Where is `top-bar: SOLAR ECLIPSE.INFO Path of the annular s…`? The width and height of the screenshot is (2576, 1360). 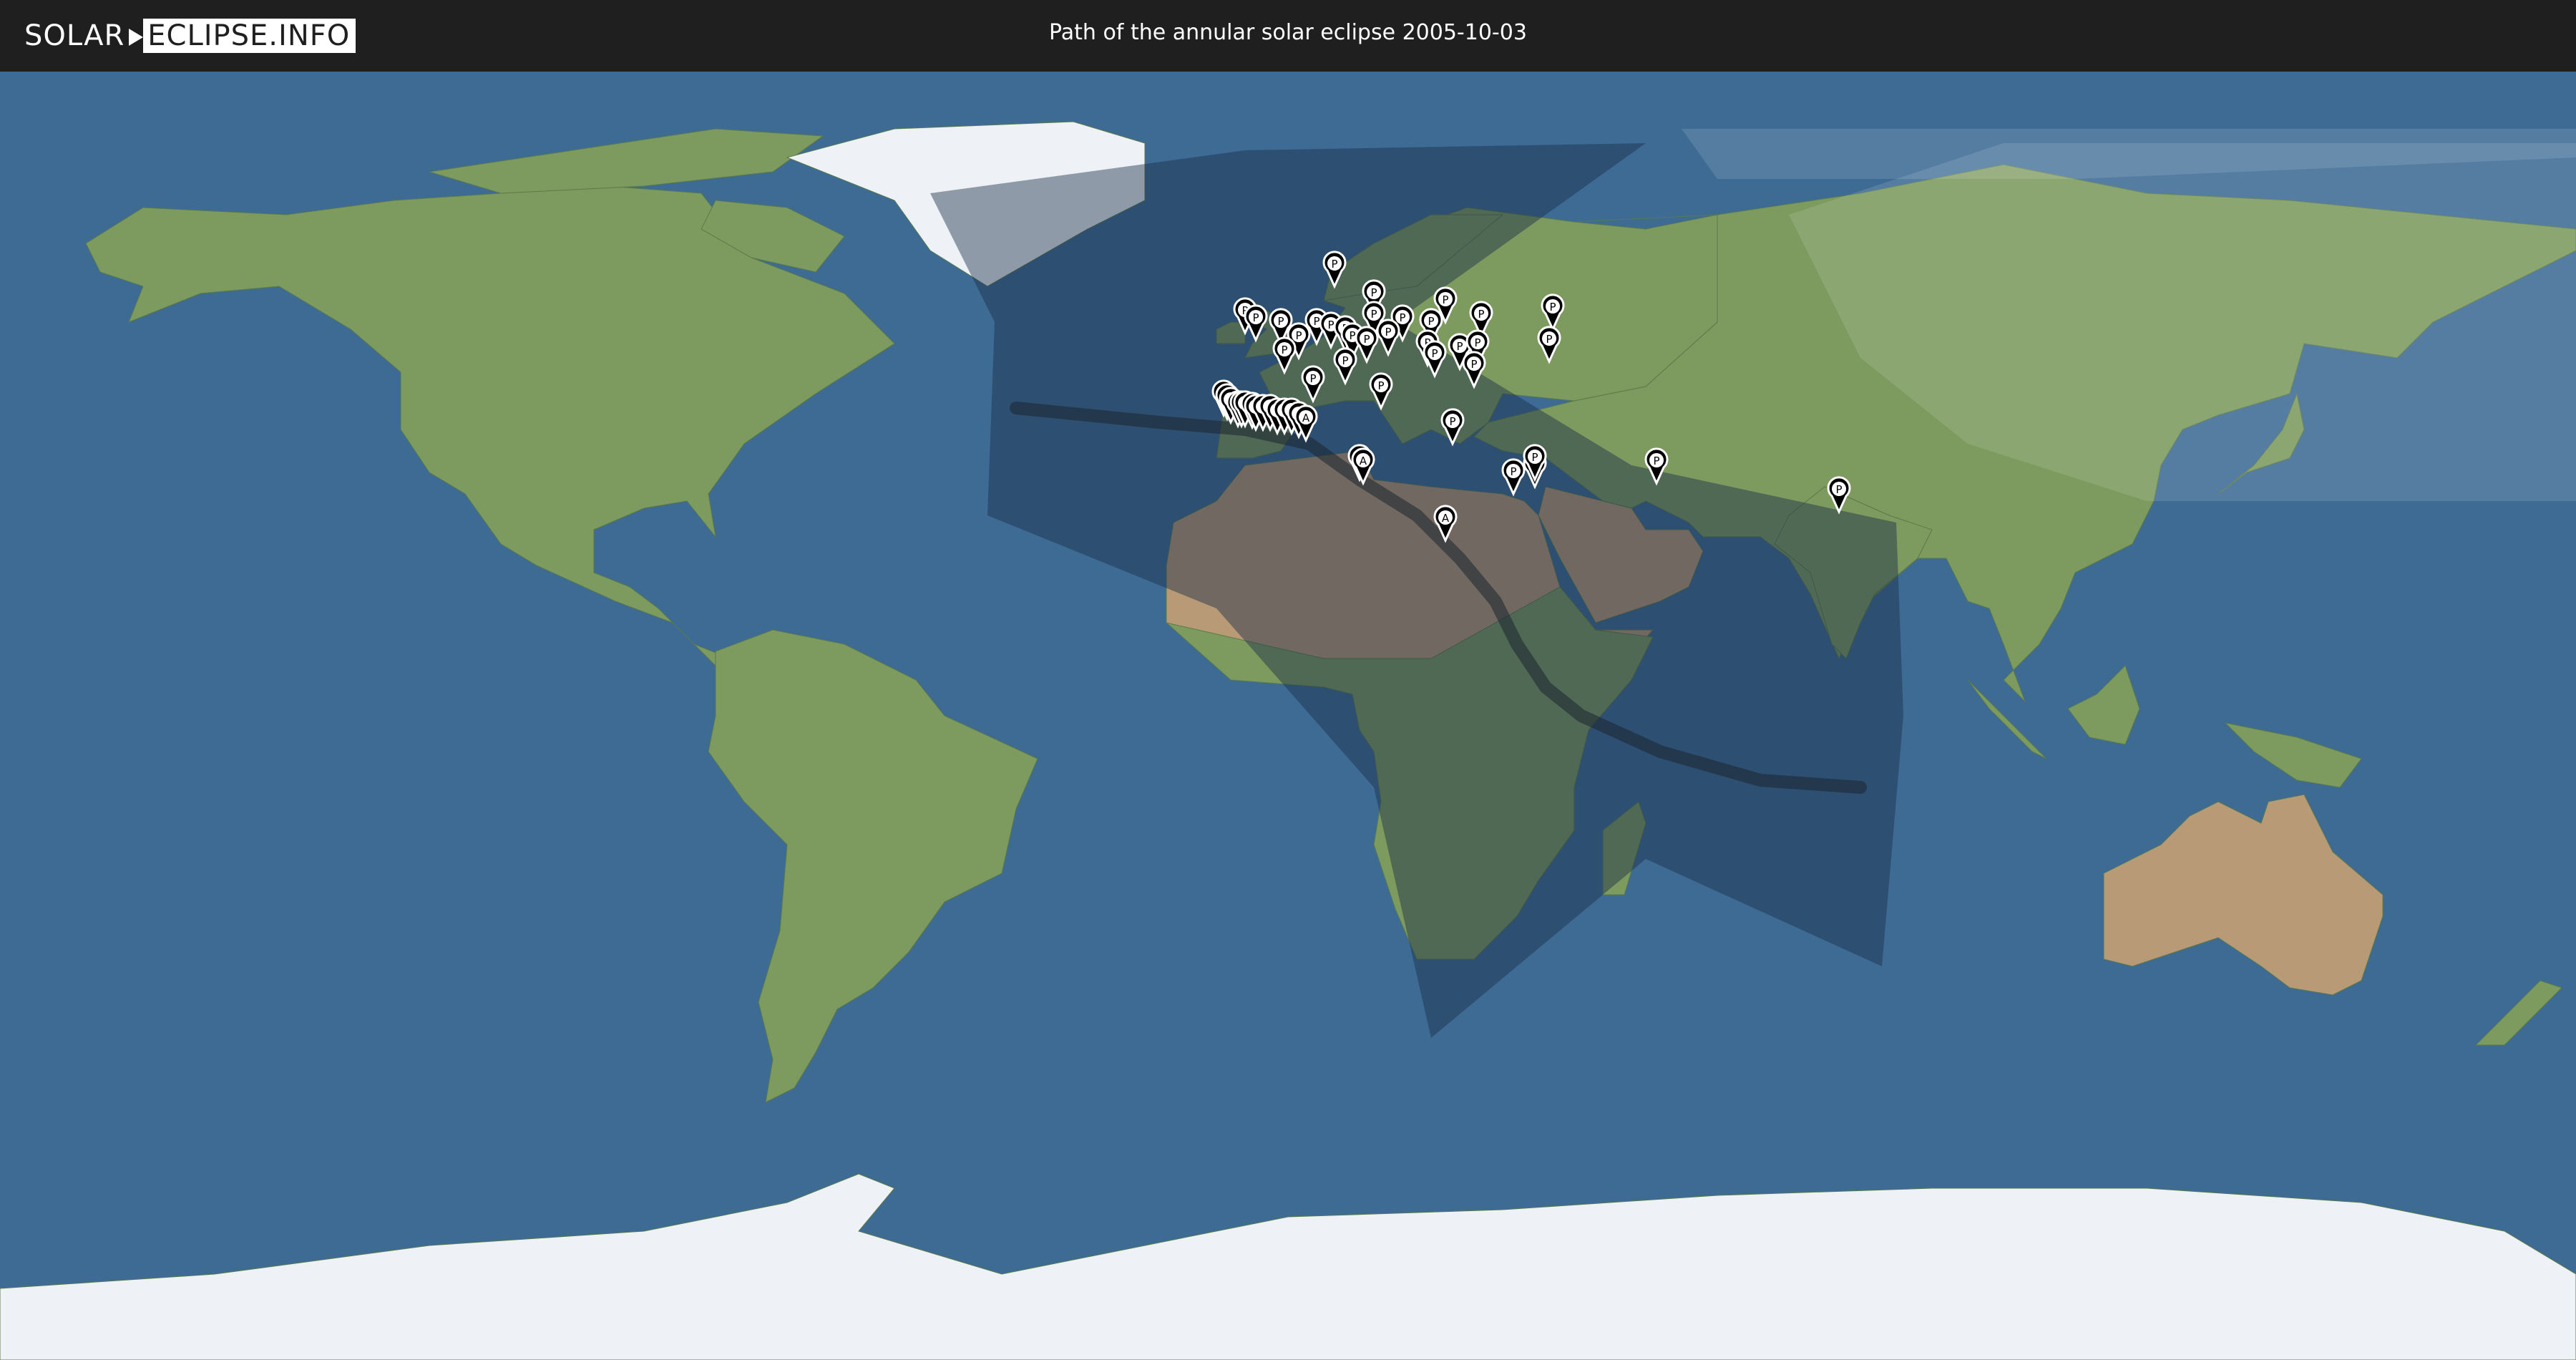 top-bar: SOLAR ECLIPSE.INFO Path of the annular s… is located at coordinates (1288, 36).